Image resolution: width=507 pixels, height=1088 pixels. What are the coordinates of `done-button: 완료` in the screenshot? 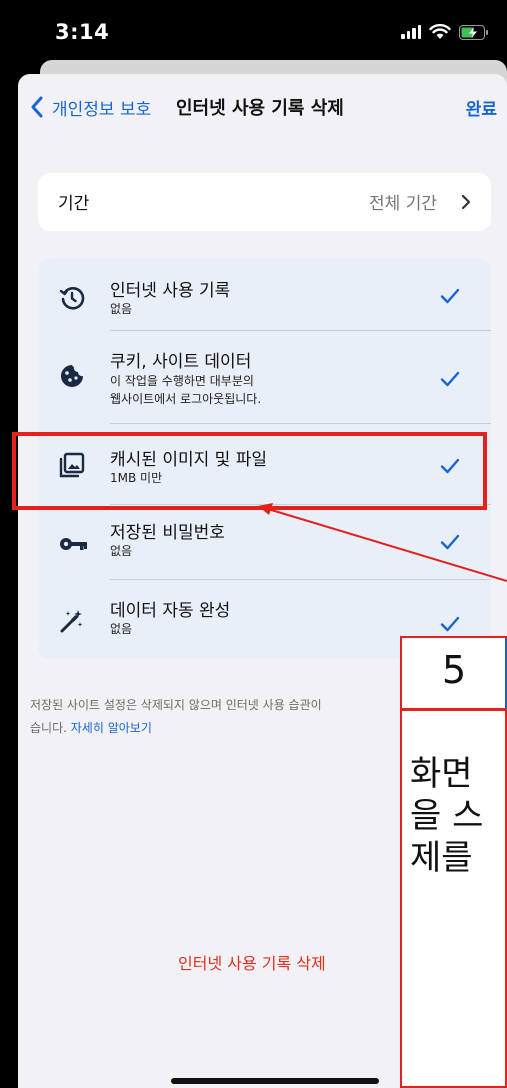 It's located at (481, 107).